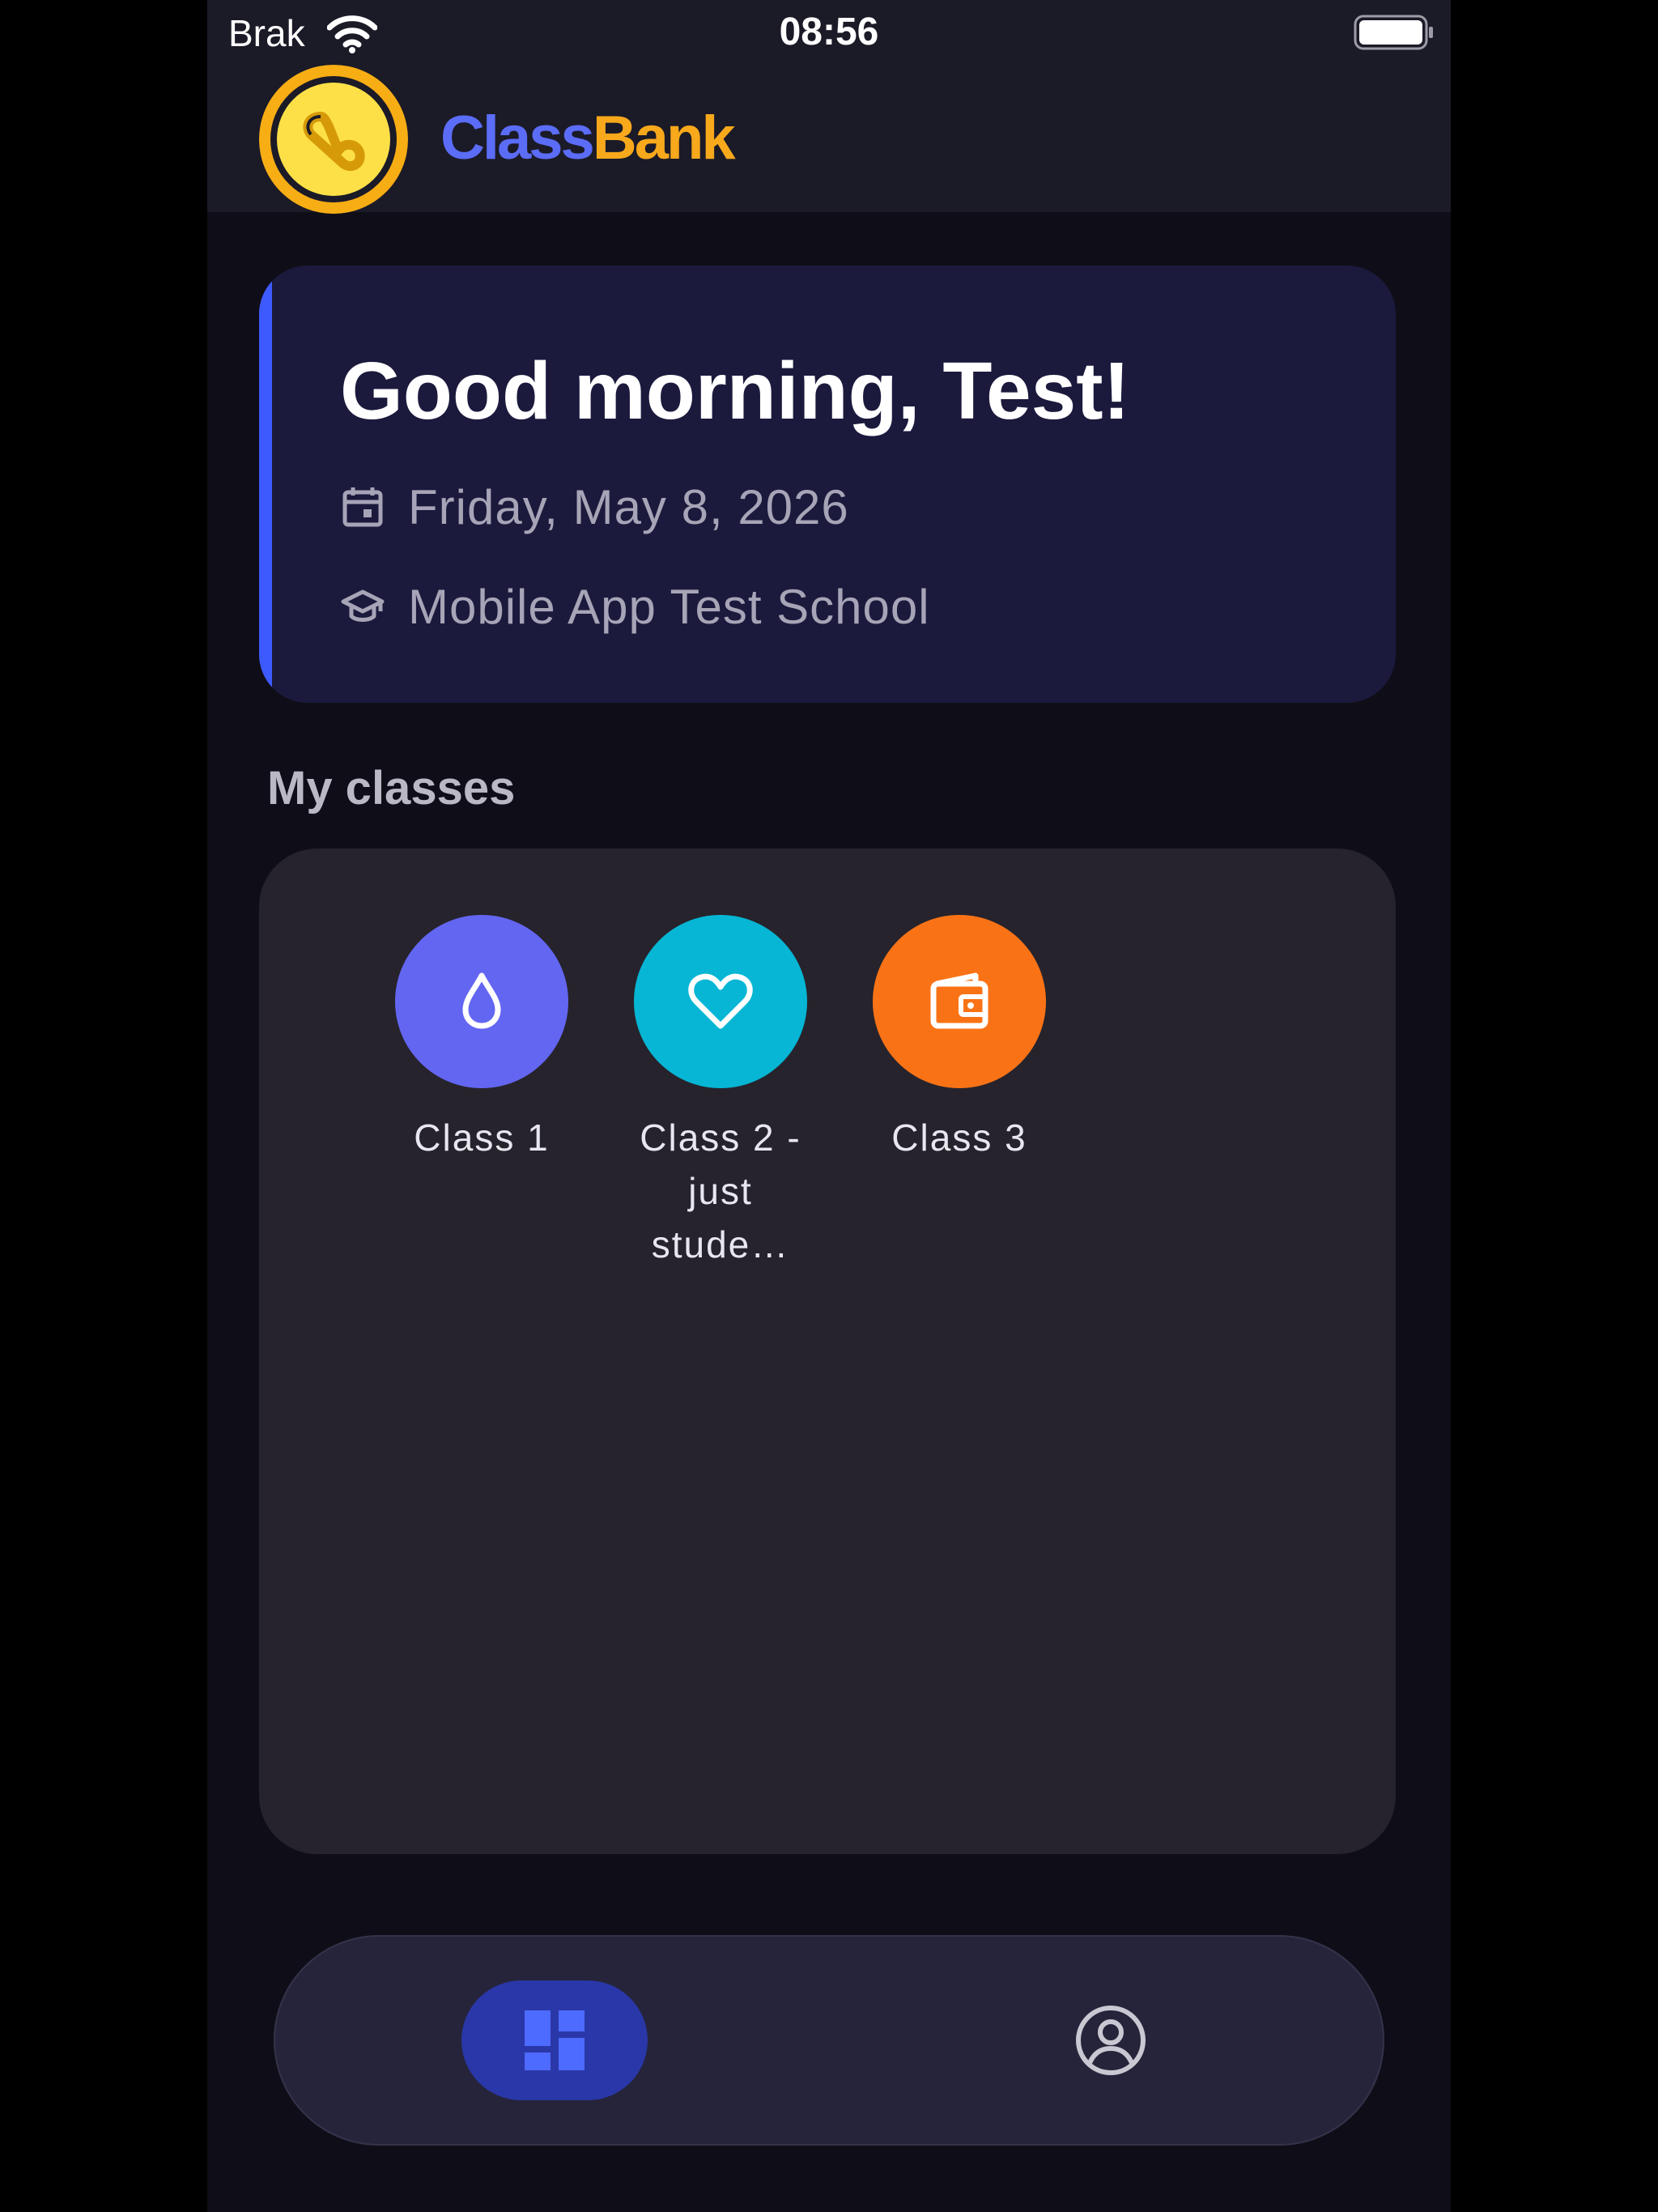 The width and height of the screenshot is (1658, 2212). I want to click on bottom-nav, so click(829, 2041).